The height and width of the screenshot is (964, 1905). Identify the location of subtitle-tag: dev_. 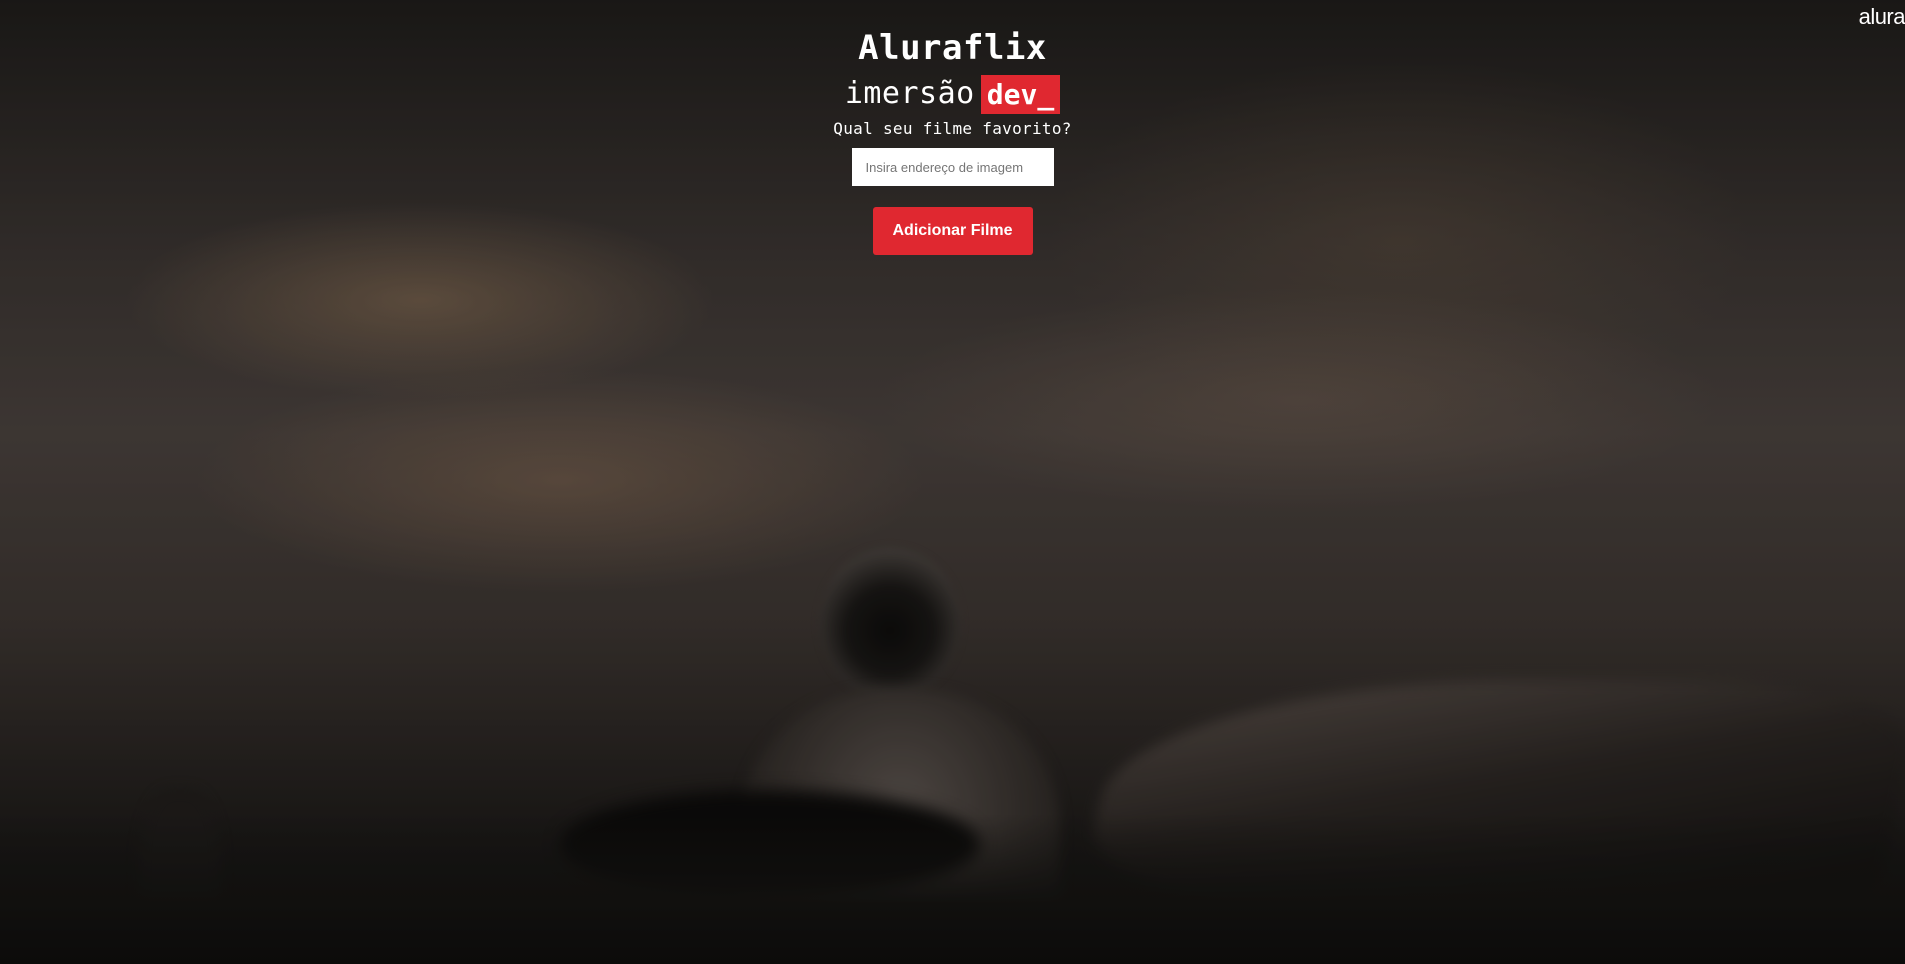
(1020, 94).